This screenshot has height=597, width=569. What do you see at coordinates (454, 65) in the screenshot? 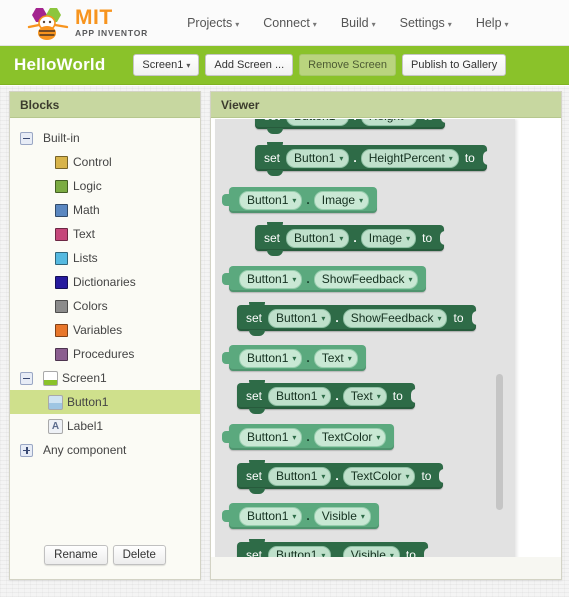
I see `publish-to-gallery-button: Publish to Gallery` at bounding box center [454, 65].